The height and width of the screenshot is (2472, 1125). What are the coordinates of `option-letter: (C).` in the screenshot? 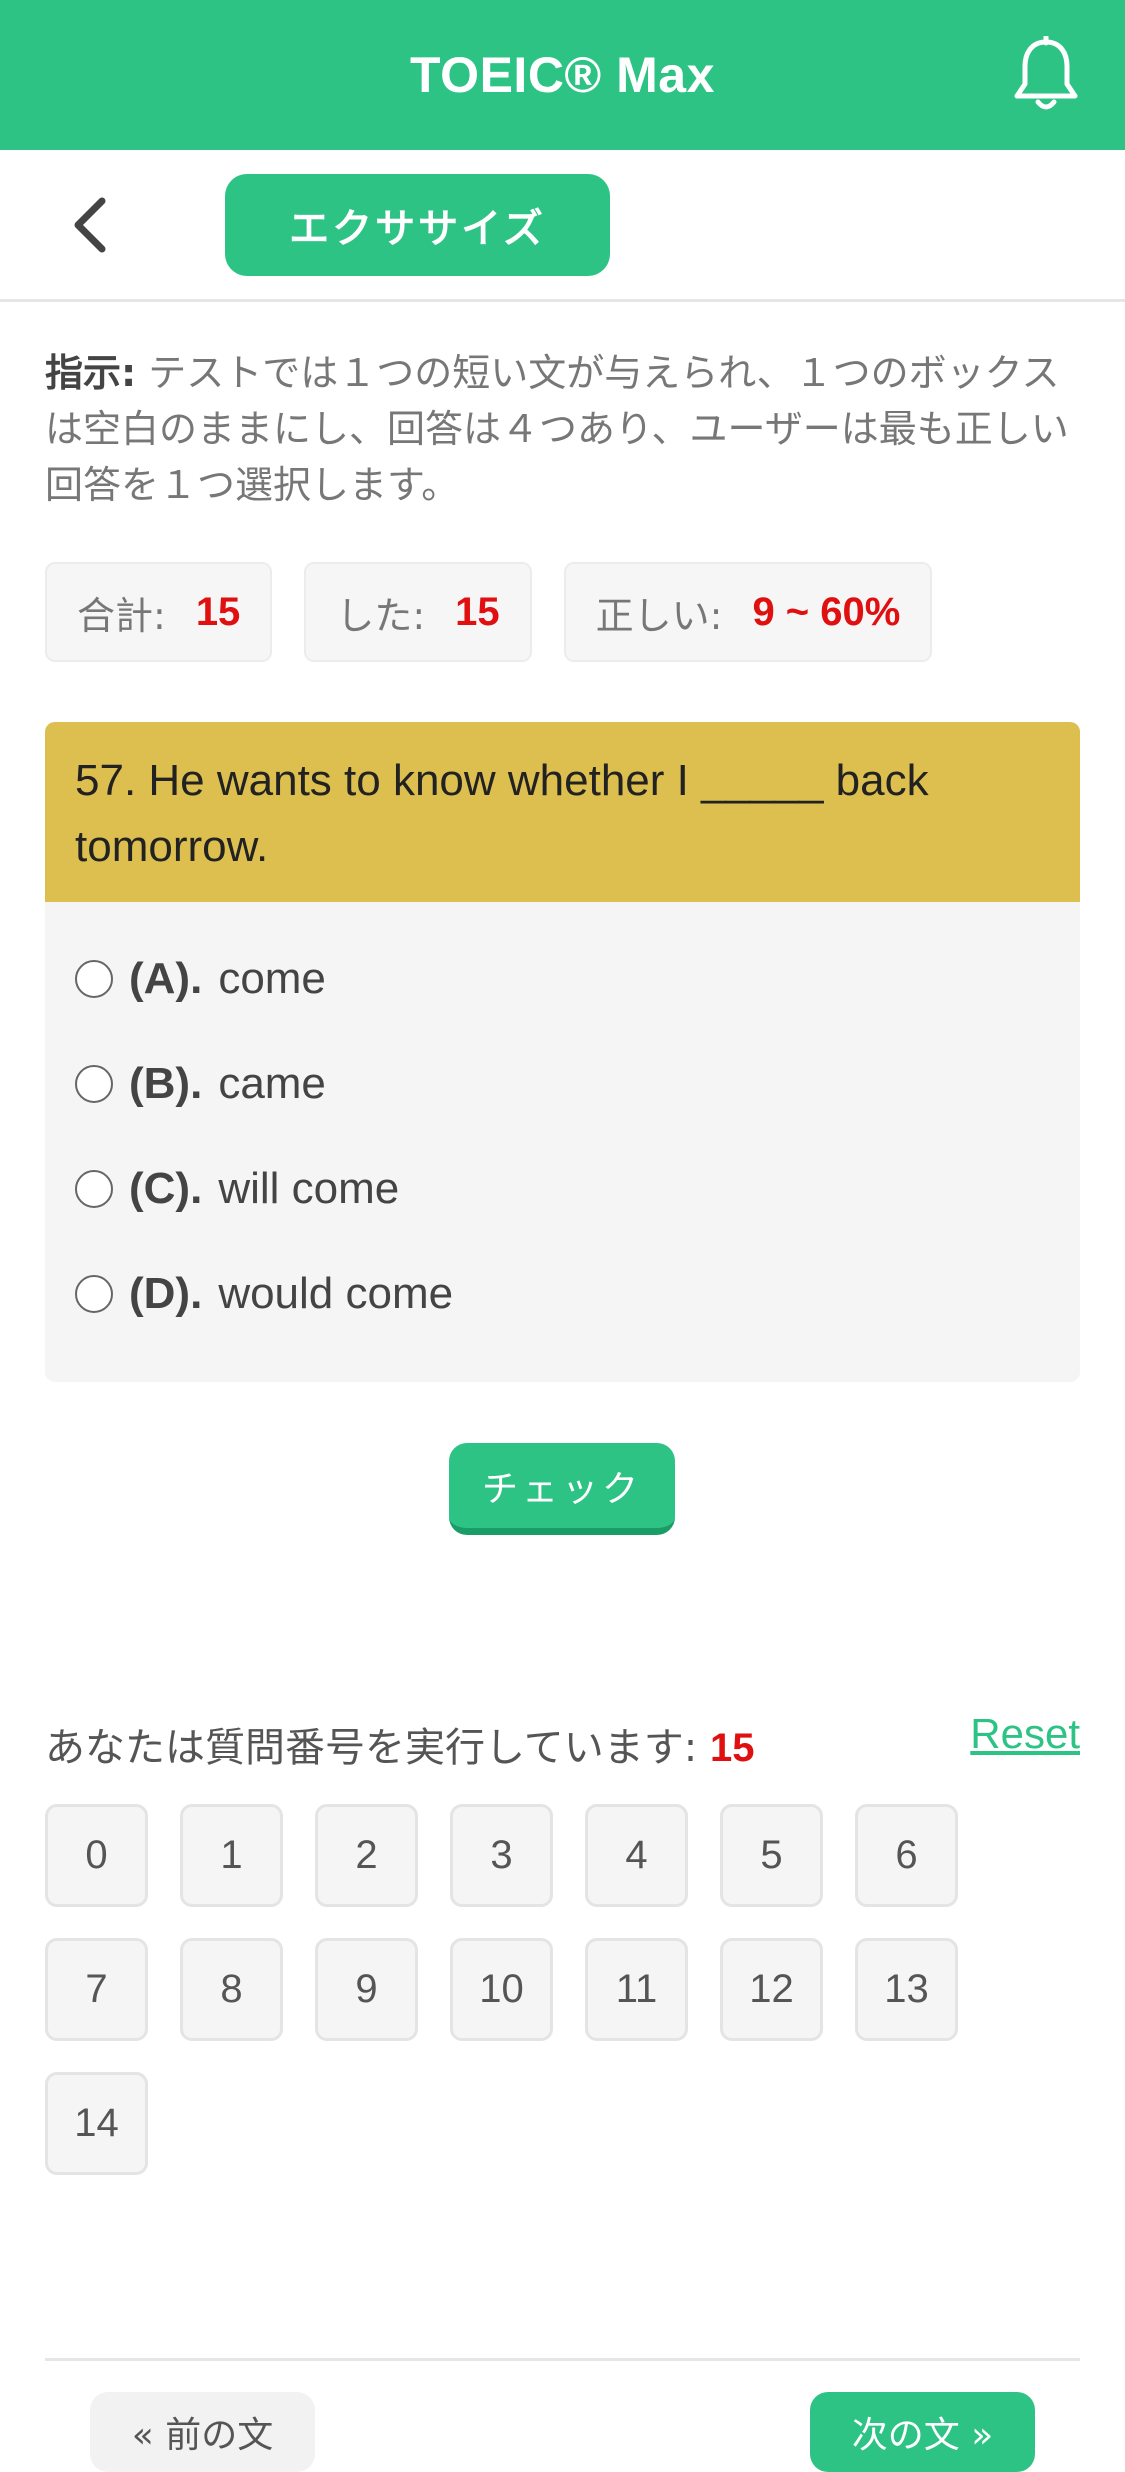 It's located at (166, 1188).